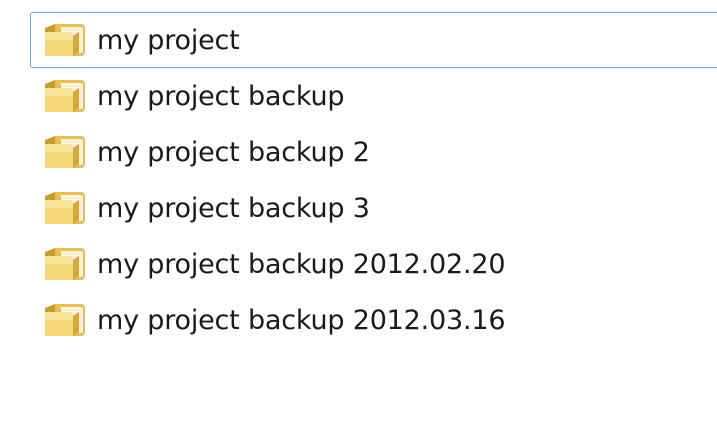 Image resolution: width=717 pixels, height=441 pixels. I want to click on folder-name: my project backup 3, so click(233, 208).